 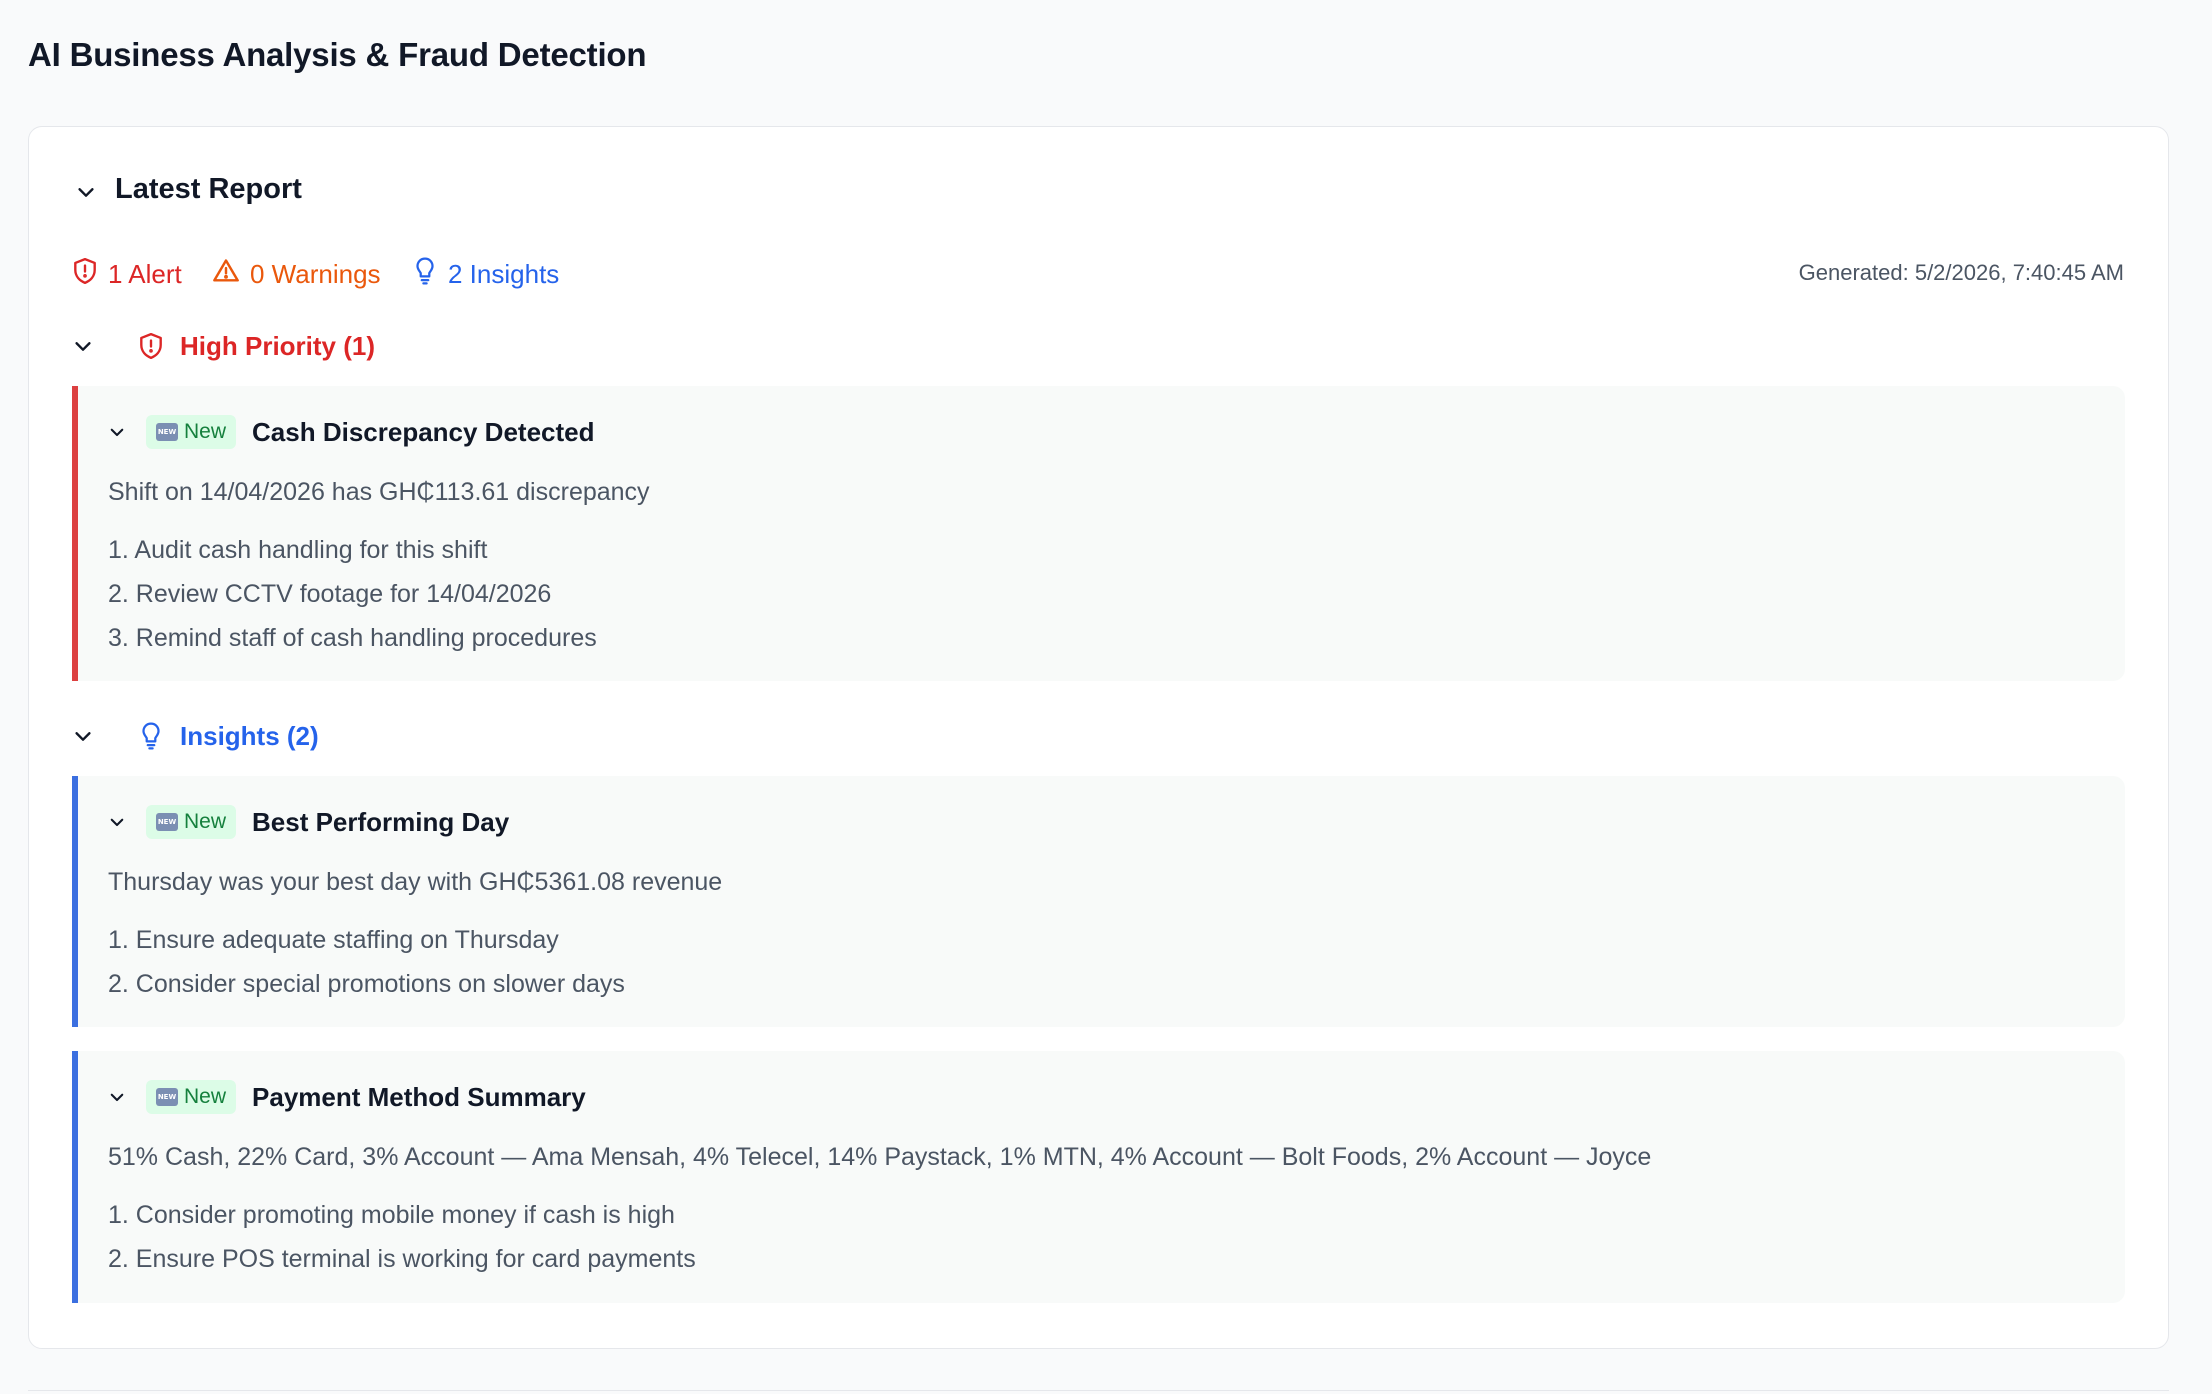 I want to click on triangle-alert-icon, so click(x=226, y=274).